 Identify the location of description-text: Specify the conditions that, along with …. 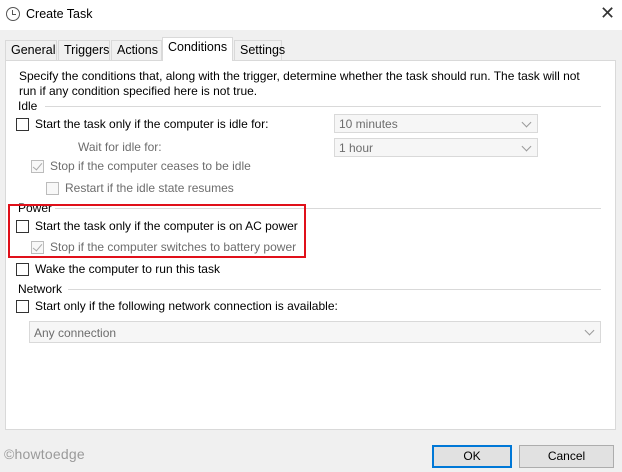
(299, 83).